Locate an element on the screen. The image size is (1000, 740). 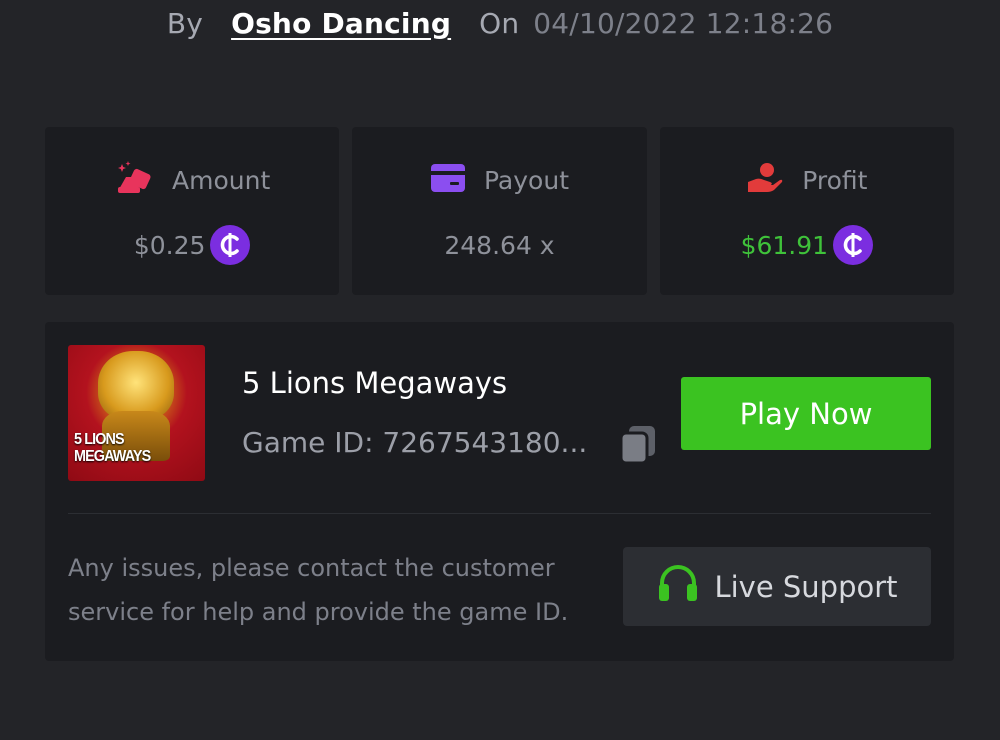
live-support-button: Live Support is located at coordinates (777, 586).